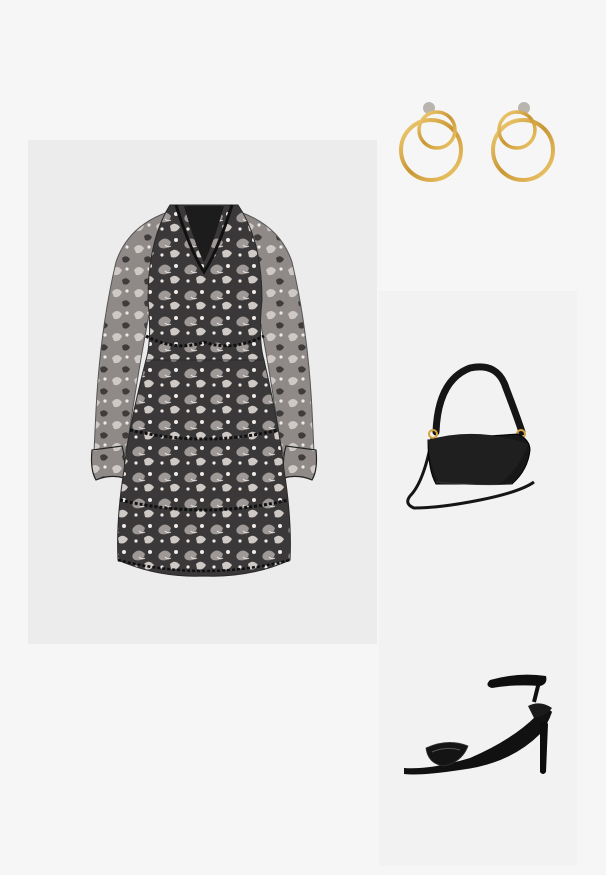  What do you see at coordinates (544, 747) in the screenshot?
I see `sandal-heel` at bounding box center [544, 747].